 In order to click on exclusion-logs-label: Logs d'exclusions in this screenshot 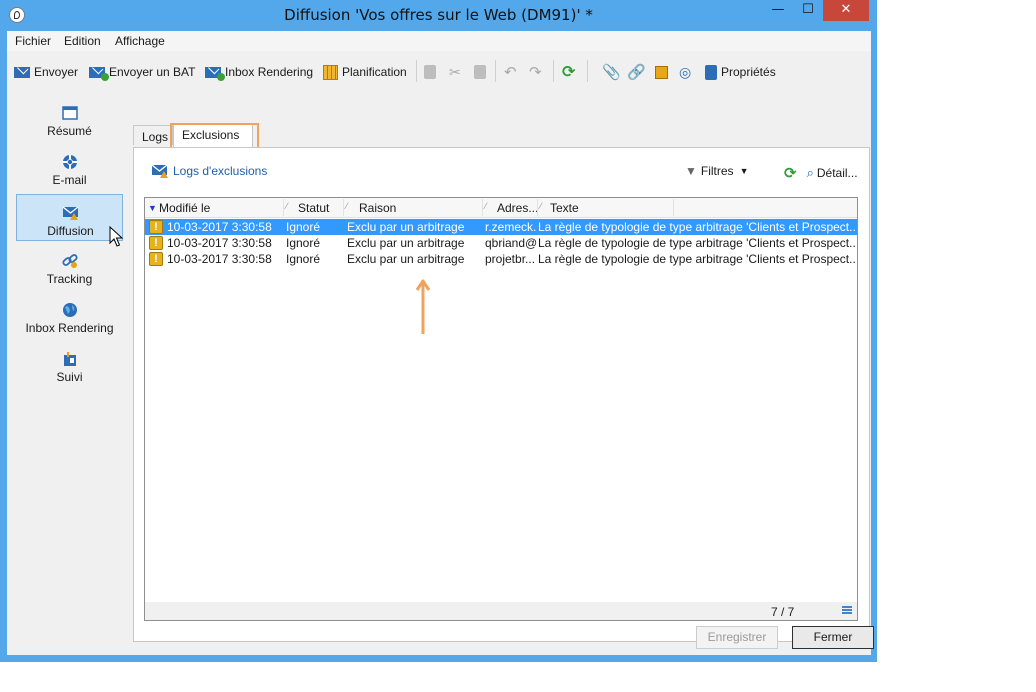, I will do `click(220, 171)`.